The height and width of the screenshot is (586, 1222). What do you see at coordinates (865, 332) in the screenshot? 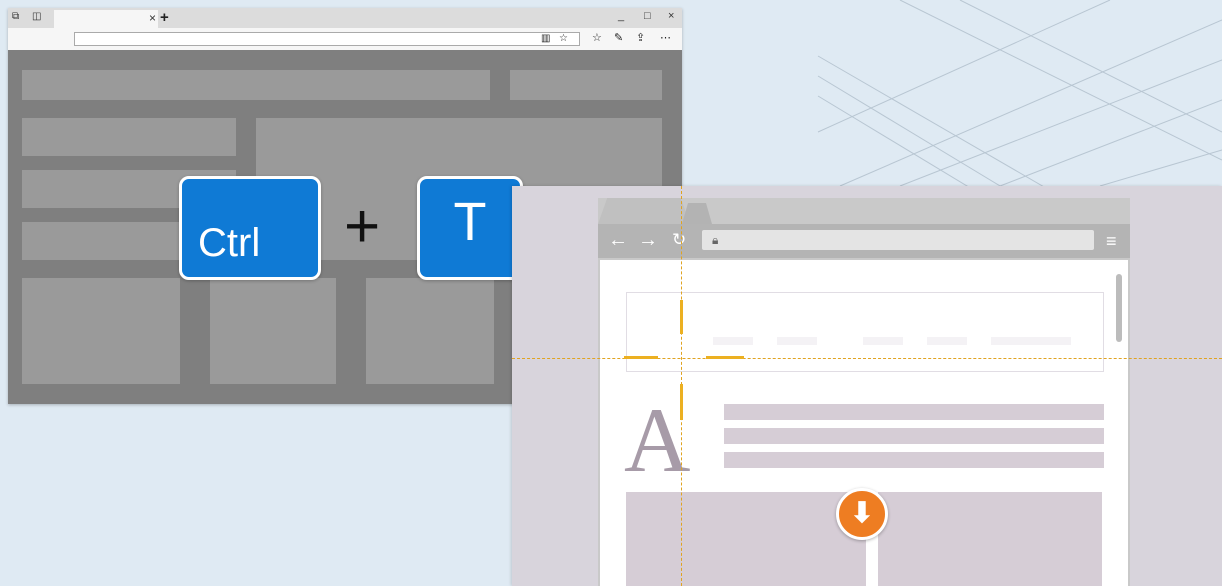
I see `page-header-placeholder` at bounding box center [865, 332].